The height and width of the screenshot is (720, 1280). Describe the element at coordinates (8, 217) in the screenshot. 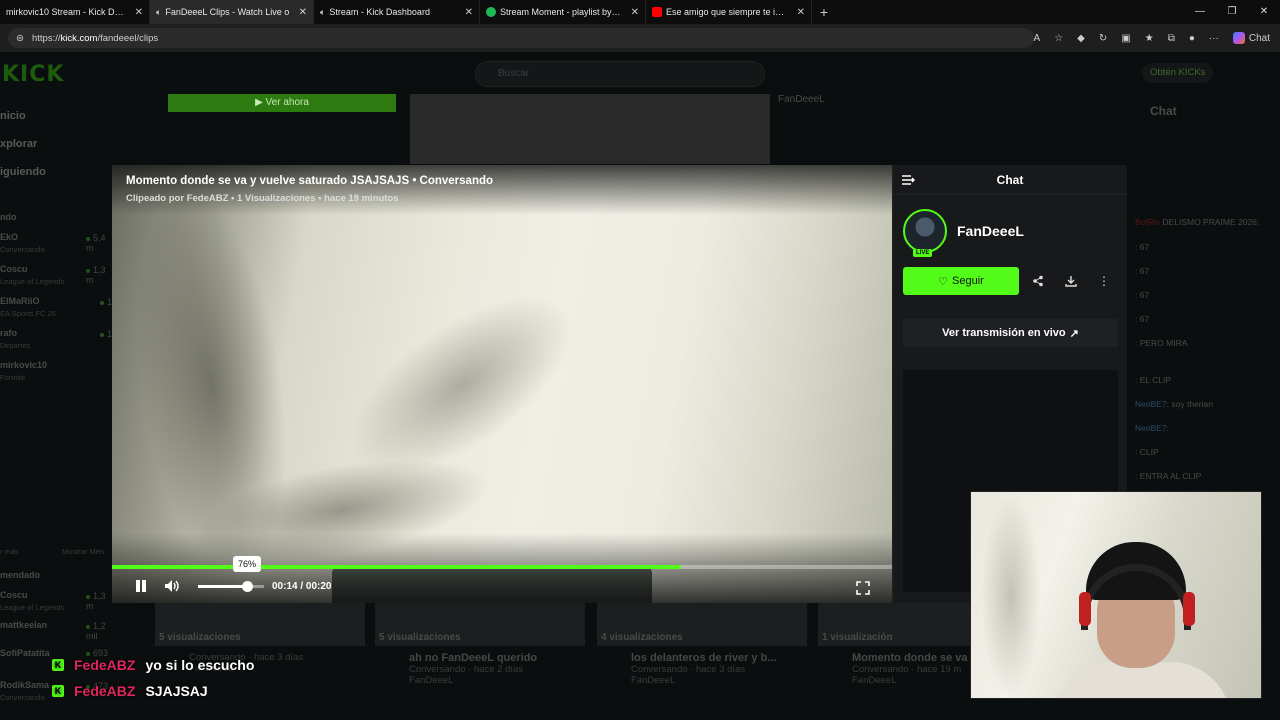

I see `sidebar-section-live: ndo` at that location.